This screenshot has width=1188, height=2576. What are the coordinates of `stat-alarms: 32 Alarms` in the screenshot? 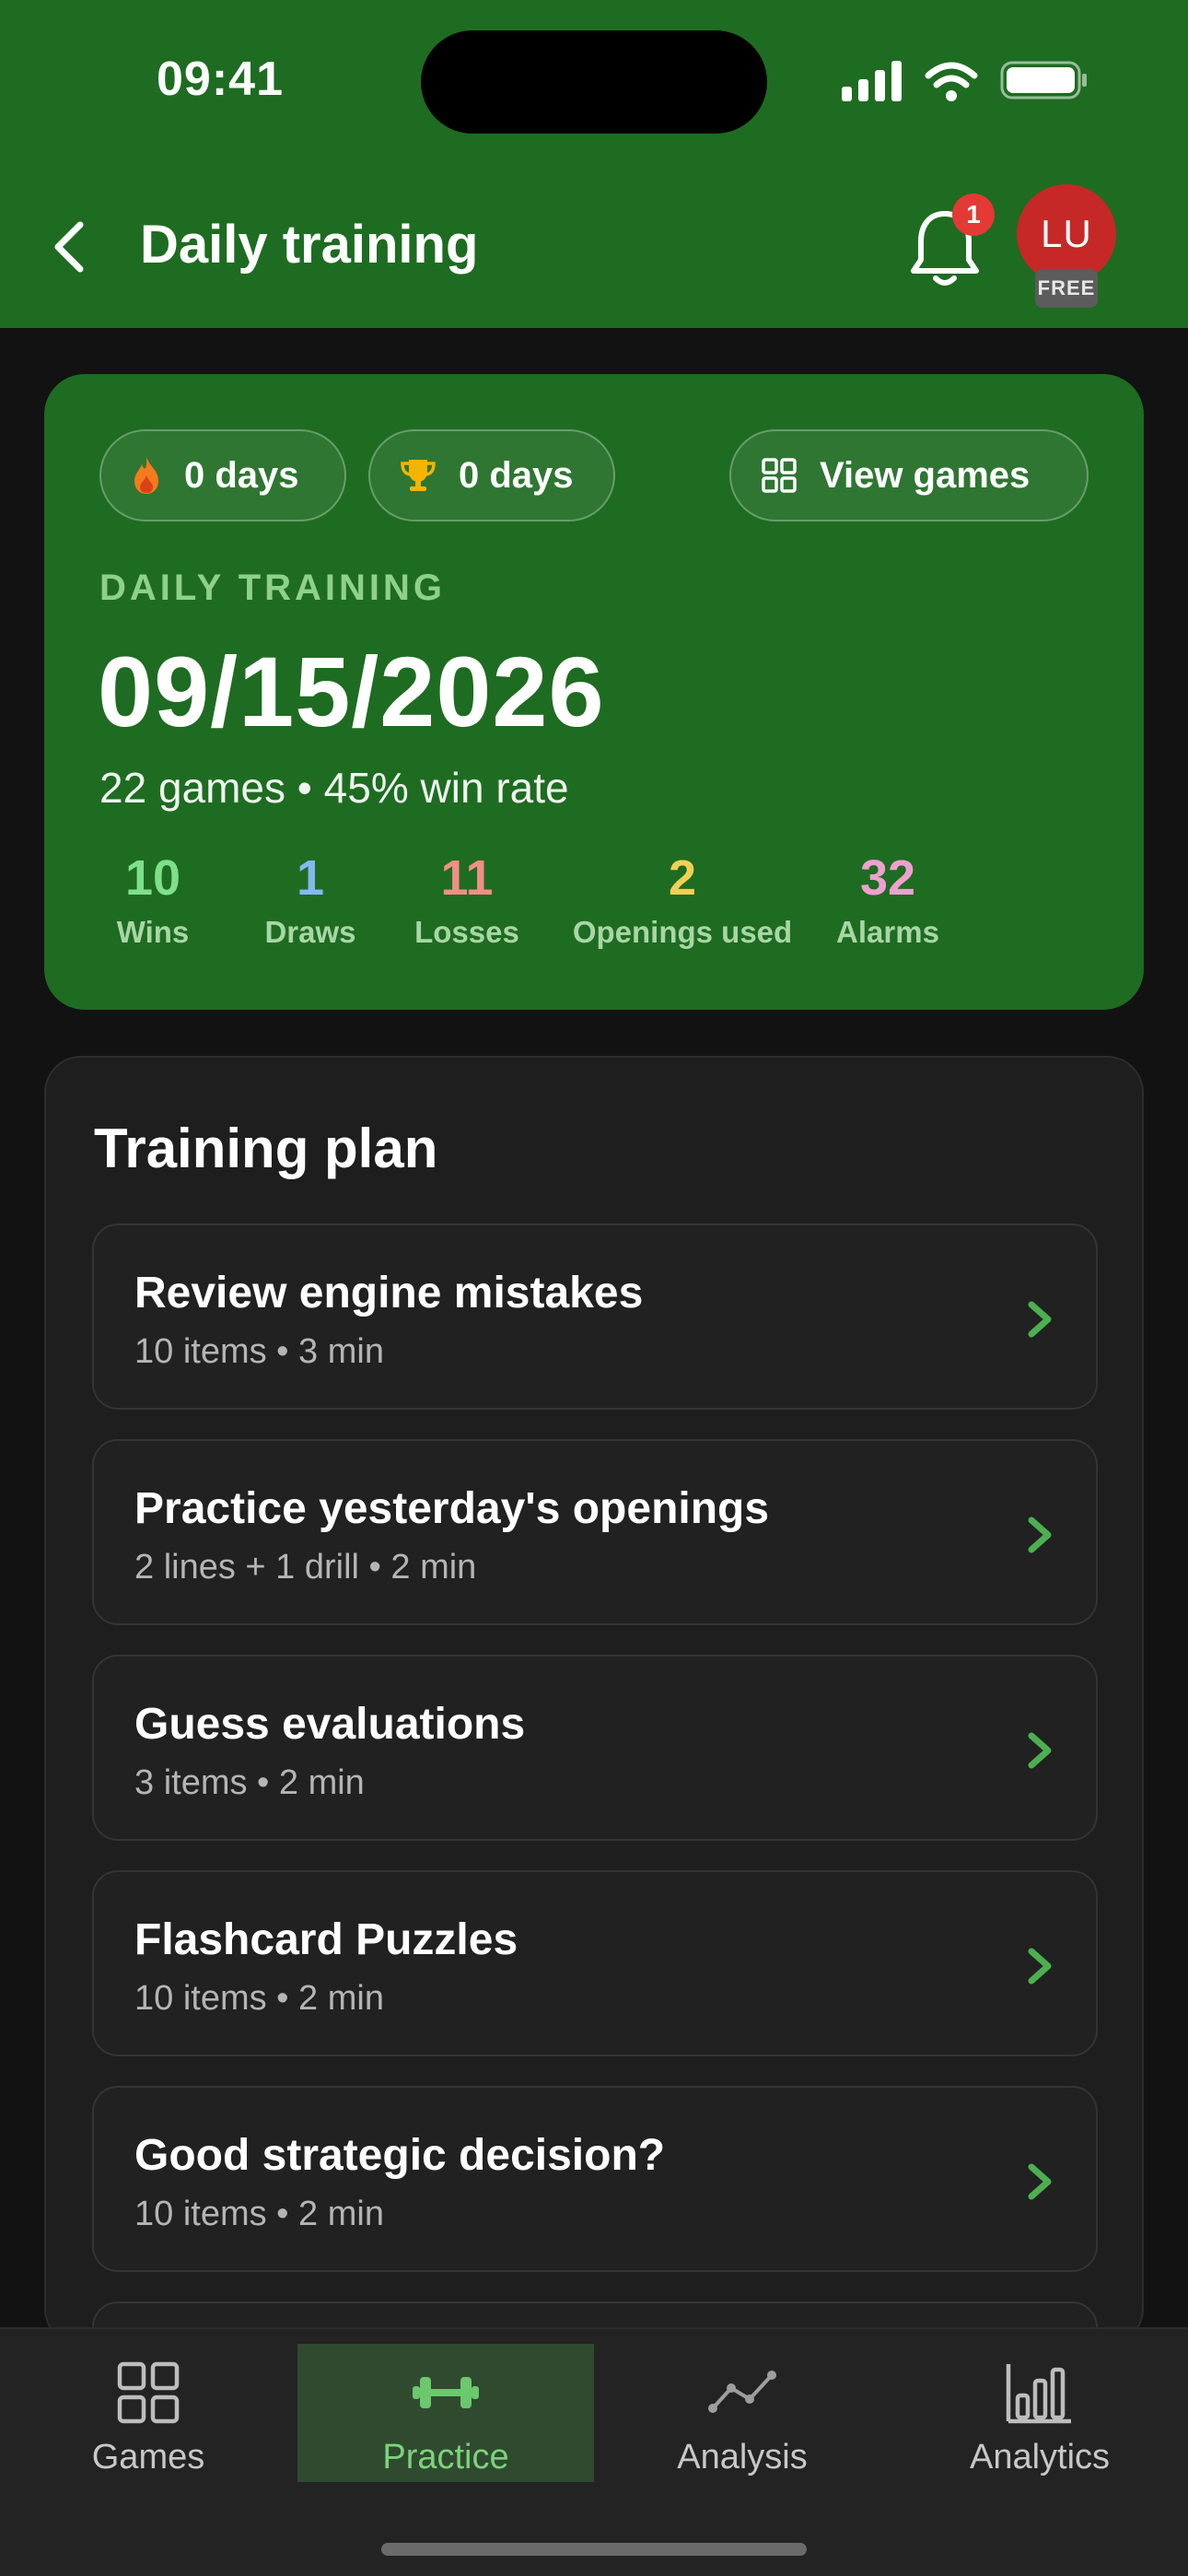 It's located at (888, 900).